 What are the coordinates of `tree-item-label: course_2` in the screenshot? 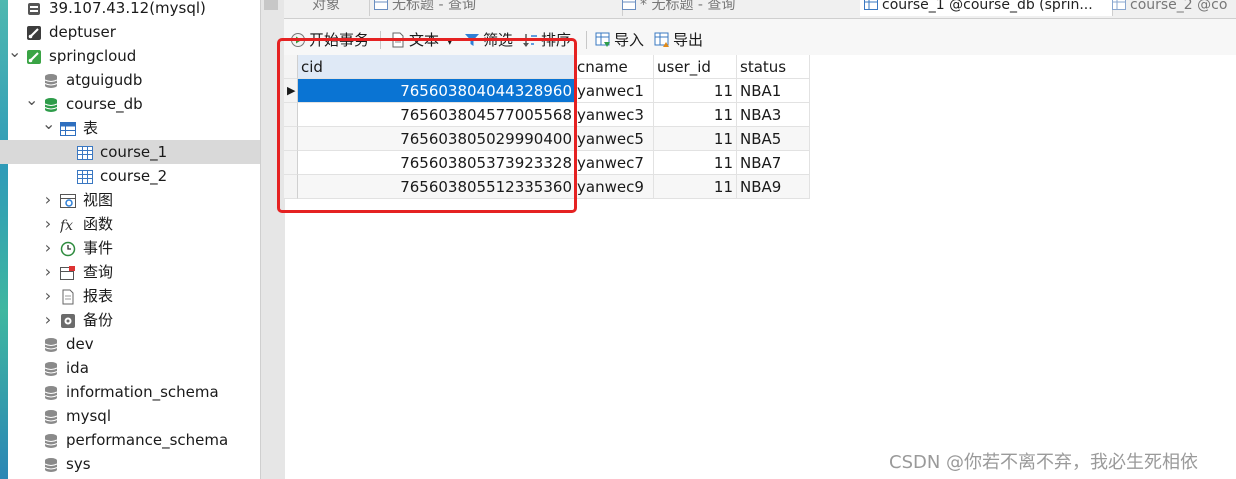 It's located at (134, 176).